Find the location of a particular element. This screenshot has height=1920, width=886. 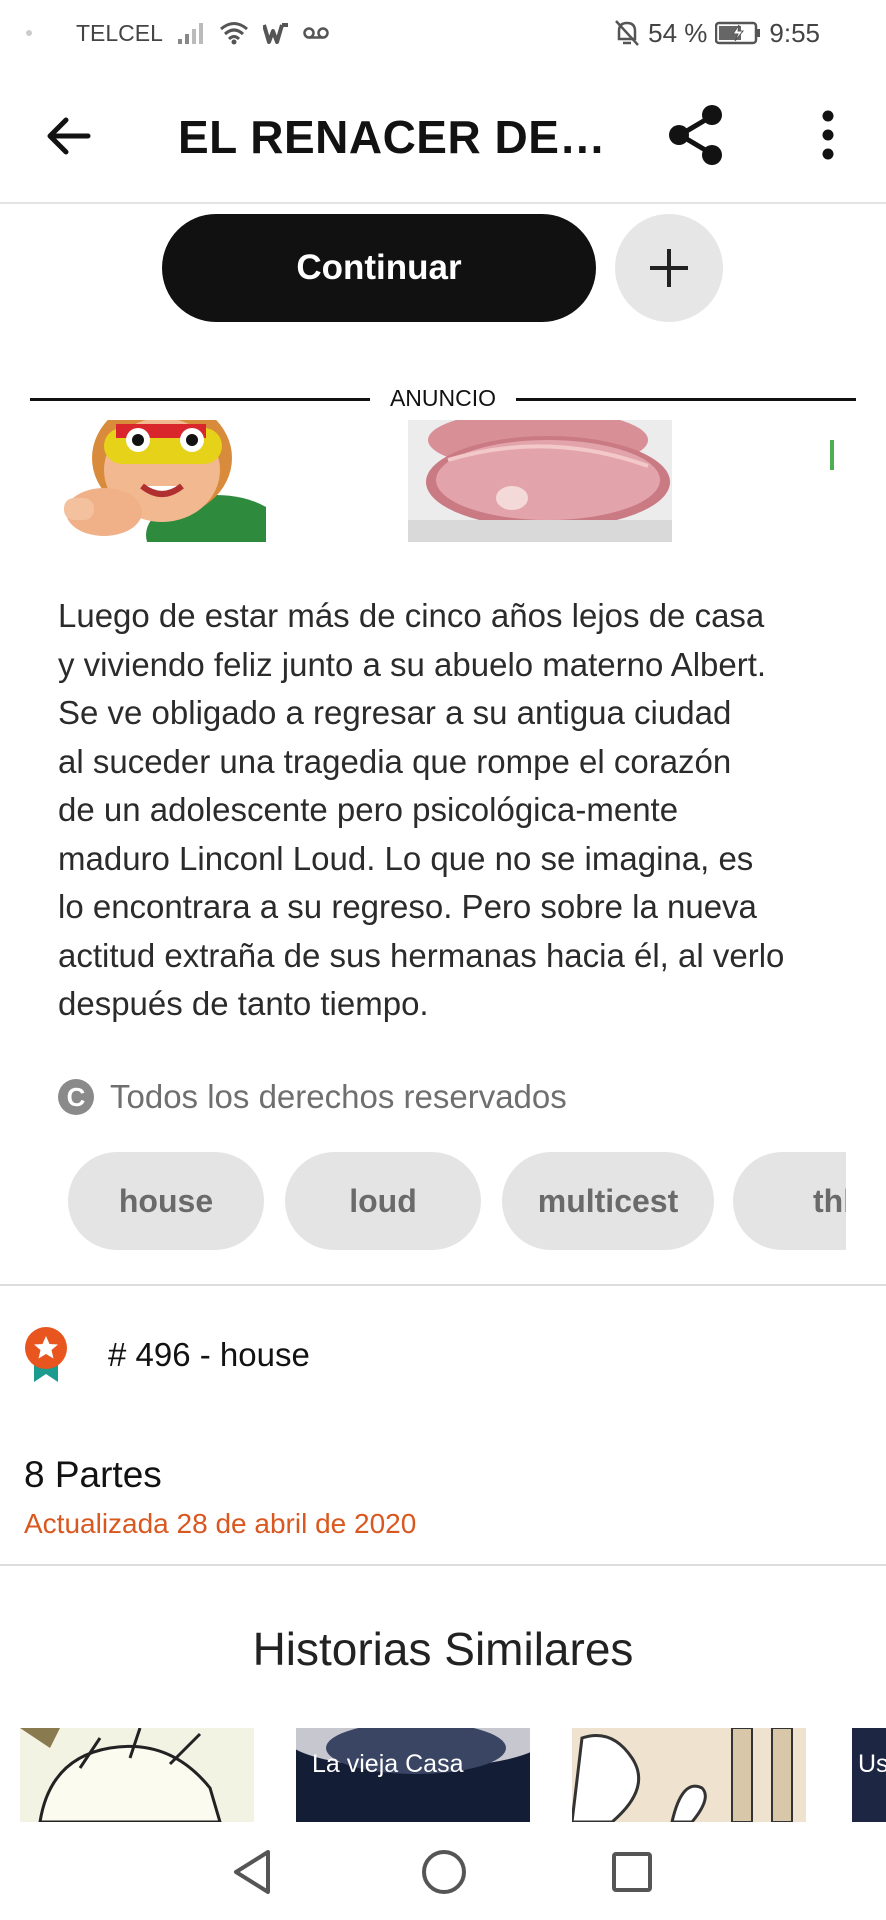

more-options-button is located at coordinates (828, 135).